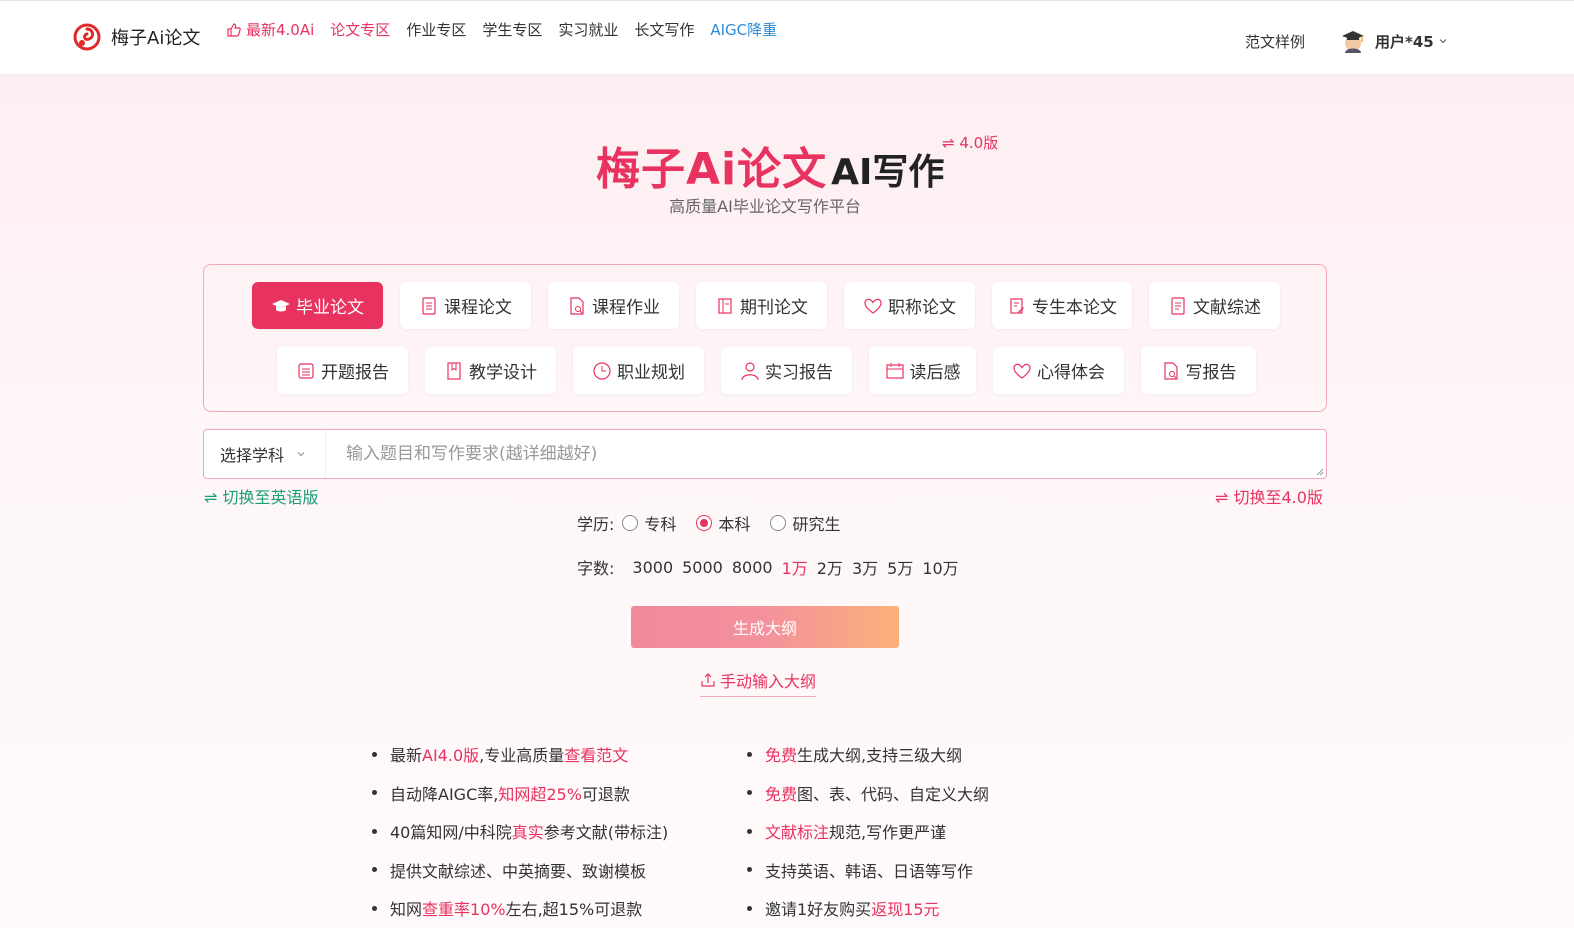  I want to click on word-count-option: 8000, so click(752, 567).